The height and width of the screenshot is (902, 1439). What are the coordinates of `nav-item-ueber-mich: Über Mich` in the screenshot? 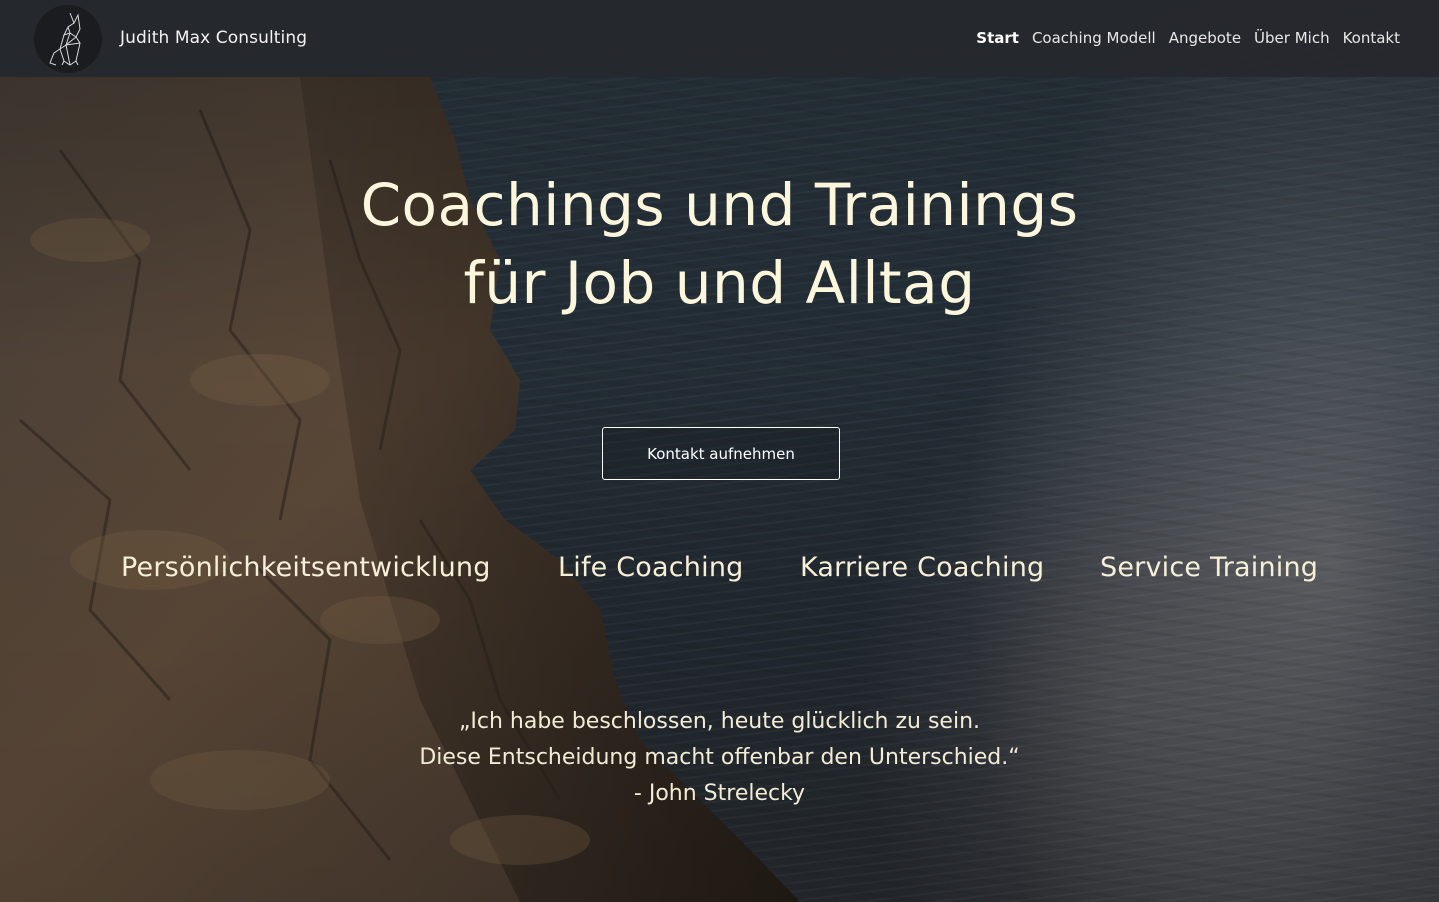 It's located at (1292, 38).